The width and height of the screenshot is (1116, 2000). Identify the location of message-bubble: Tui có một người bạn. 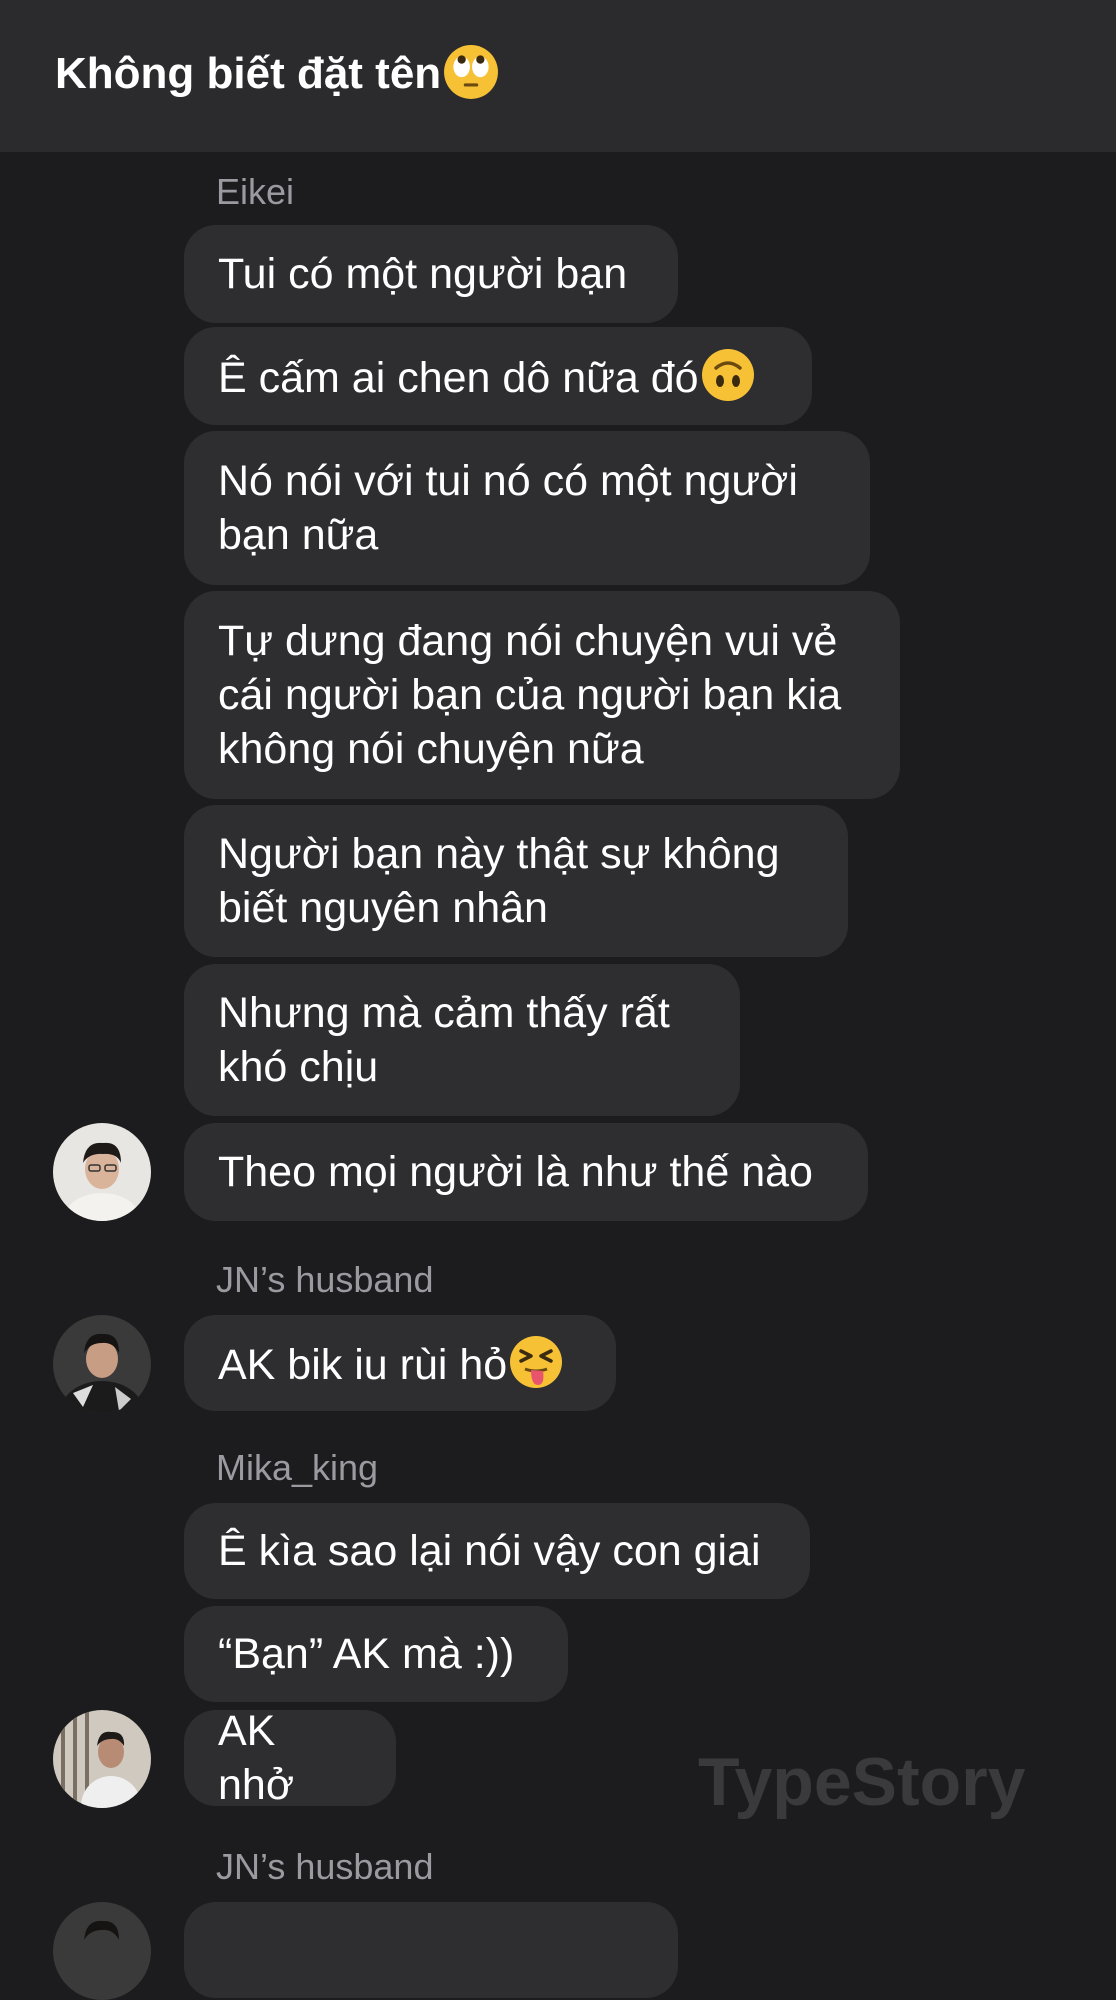
(431, 274).